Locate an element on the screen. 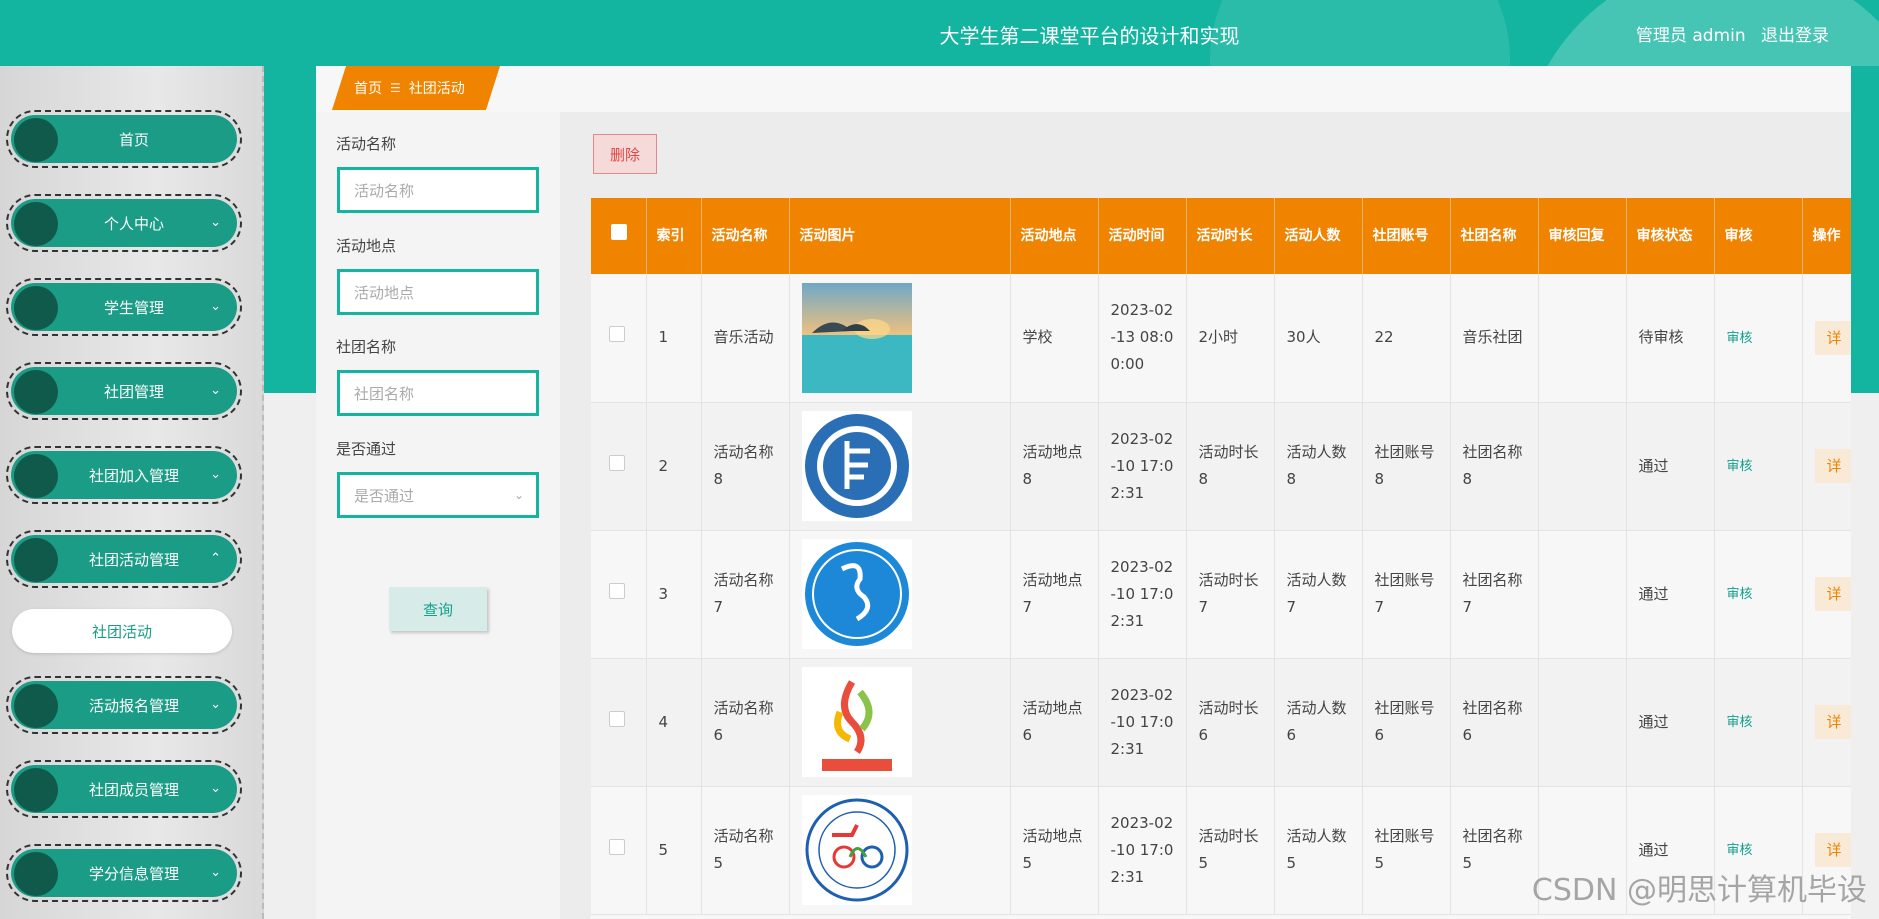  sidebar-item-label: 首页 is located at coordinates (133, 139).